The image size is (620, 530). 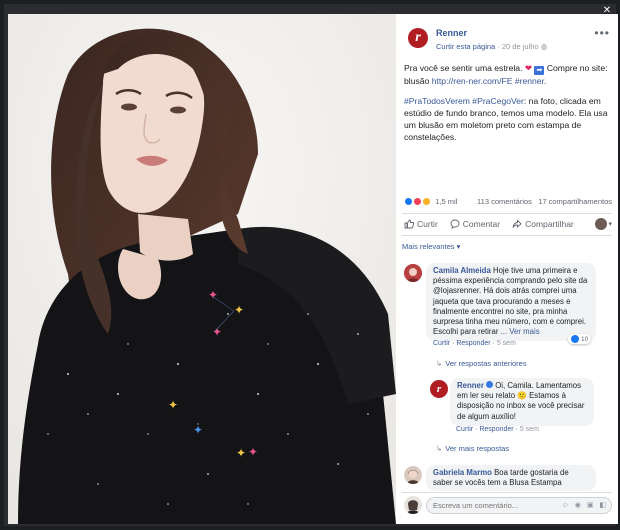 What do you see at coordinates (610, 224) in the screenshot?
I see `chevron-down-icon: ▾` at bounding box center [610, 224].